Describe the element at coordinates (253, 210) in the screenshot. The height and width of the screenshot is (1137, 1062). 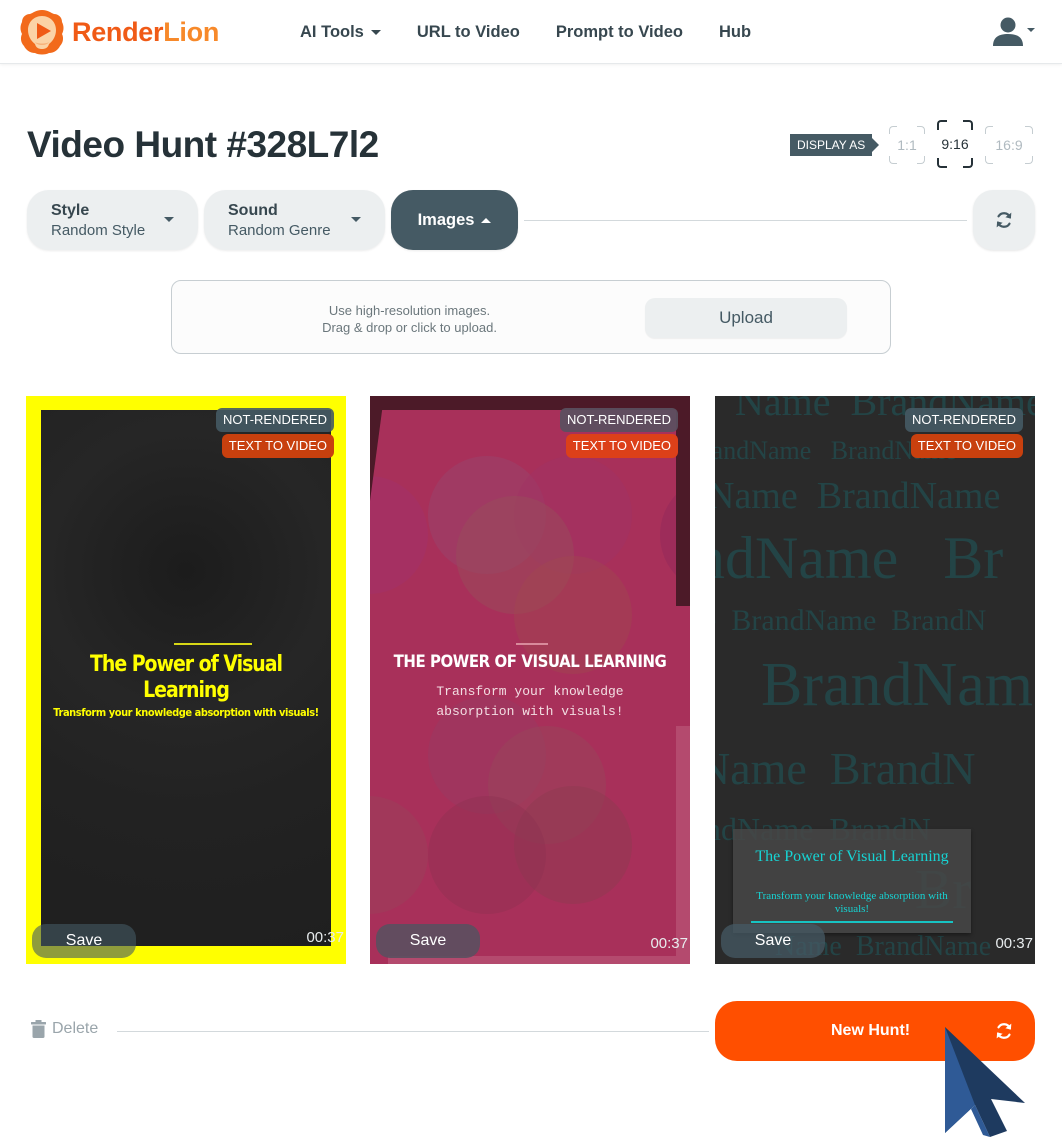
I see `sound-dropdown-title: Sound` at that location.